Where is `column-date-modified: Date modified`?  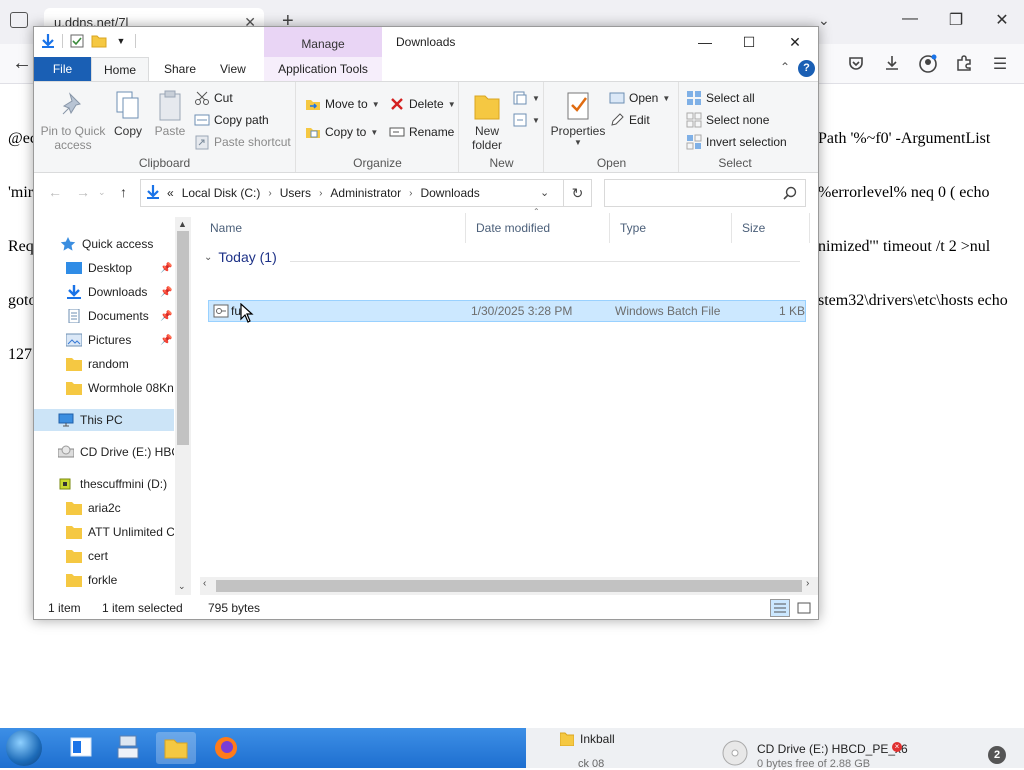 column-date-modified: Date modified is located at coordinates (538, 228).